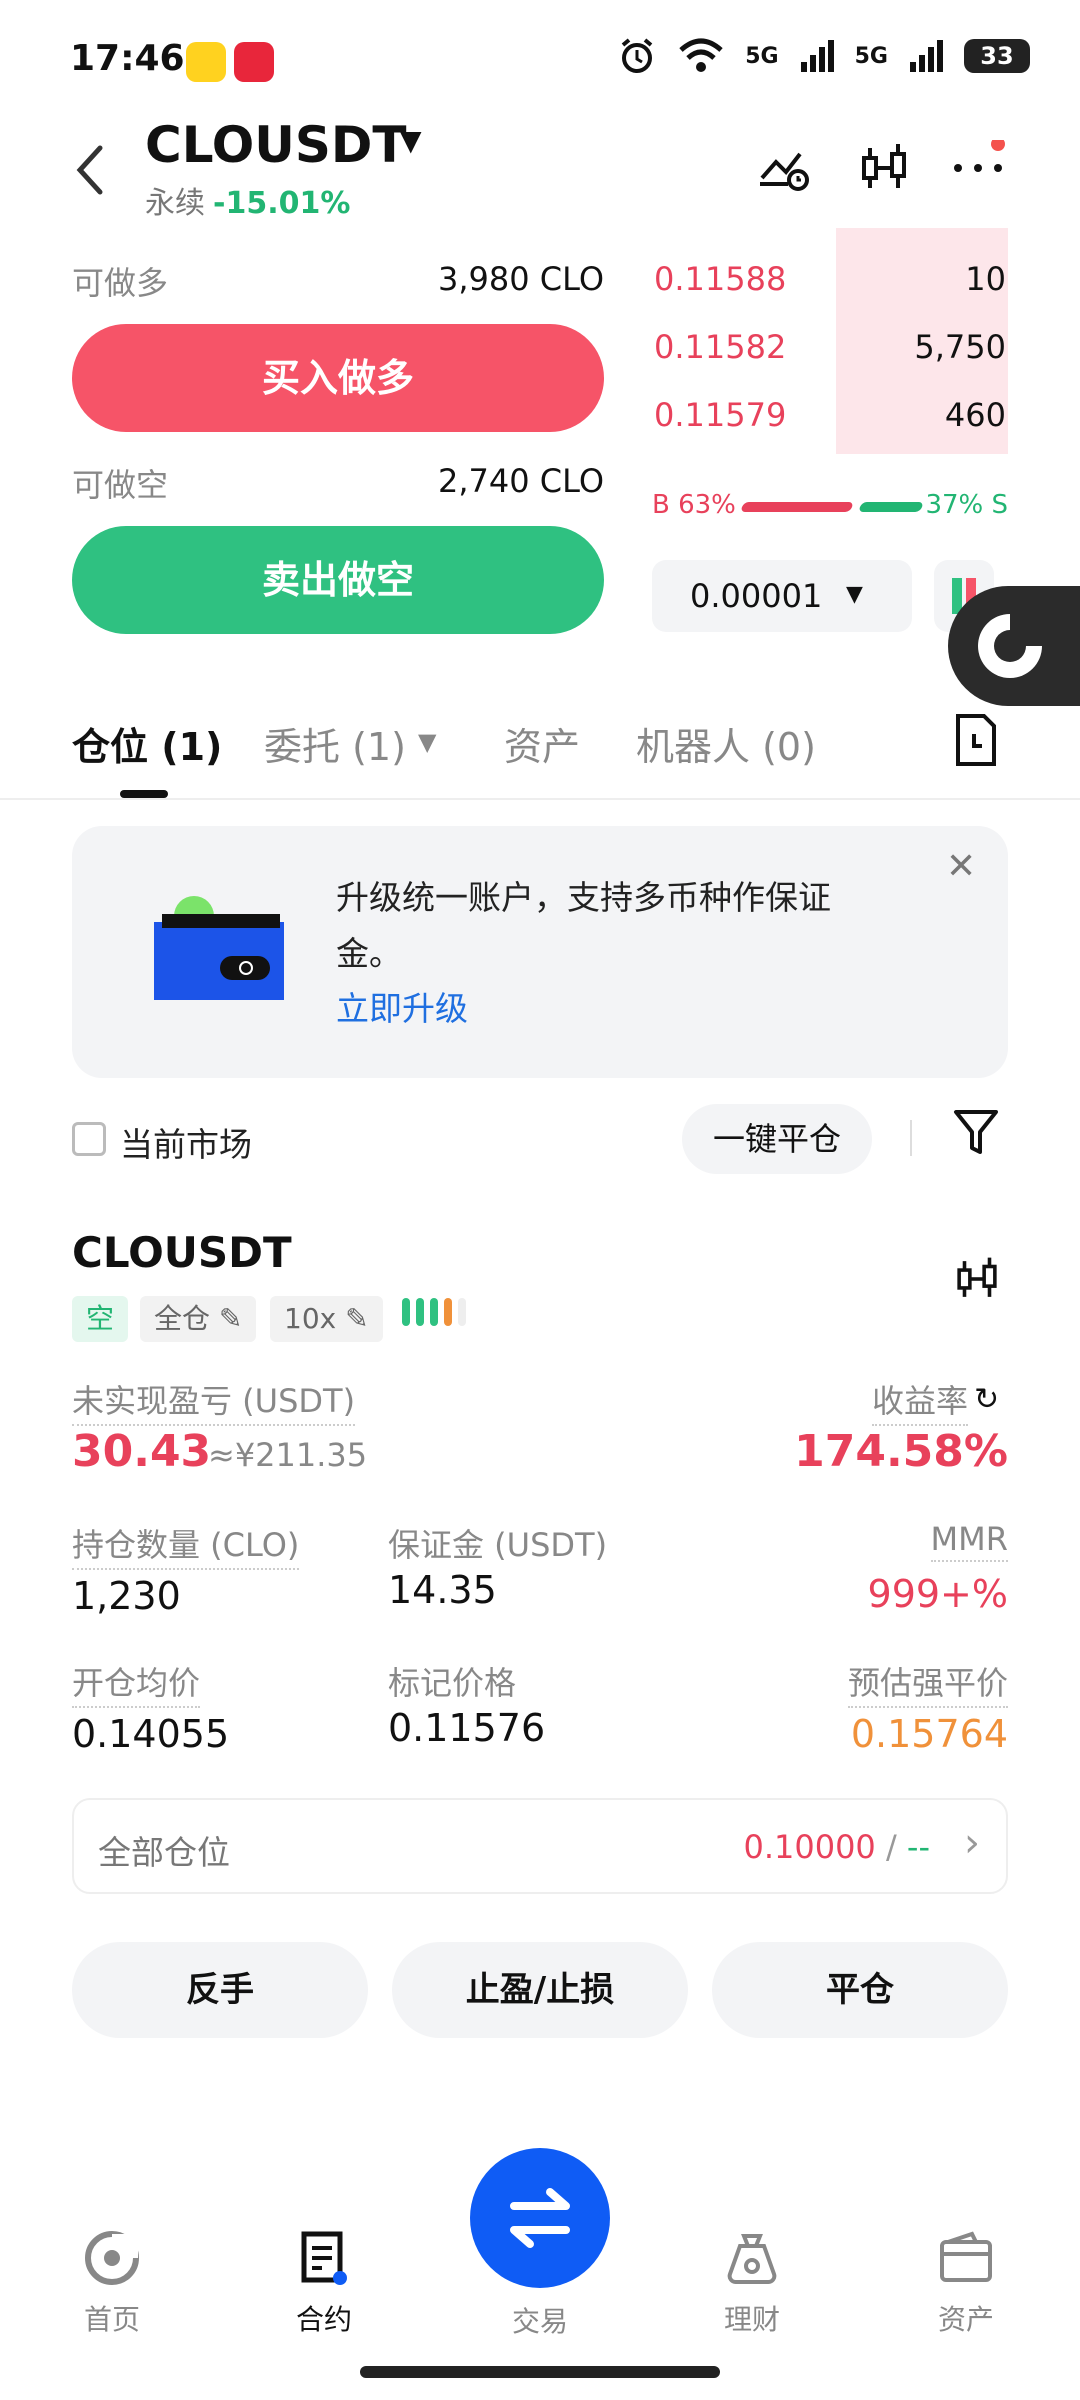 This screenshot has height=2400, width=1080. What do you see at coordinates (276, 145) in the screenshot?
I see `page-title: CLOUSDT` at bounding box center [276, 145].